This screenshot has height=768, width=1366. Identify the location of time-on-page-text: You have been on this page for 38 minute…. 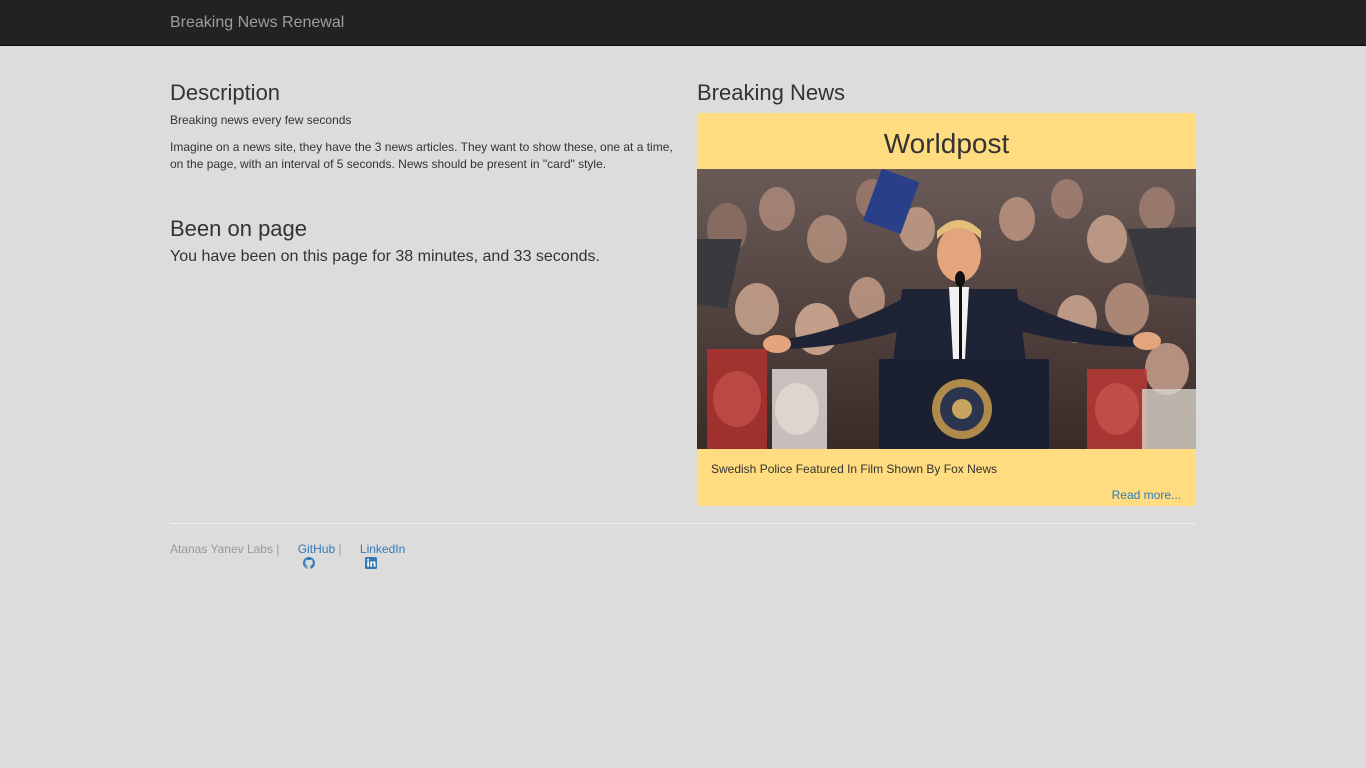
(385, 256).